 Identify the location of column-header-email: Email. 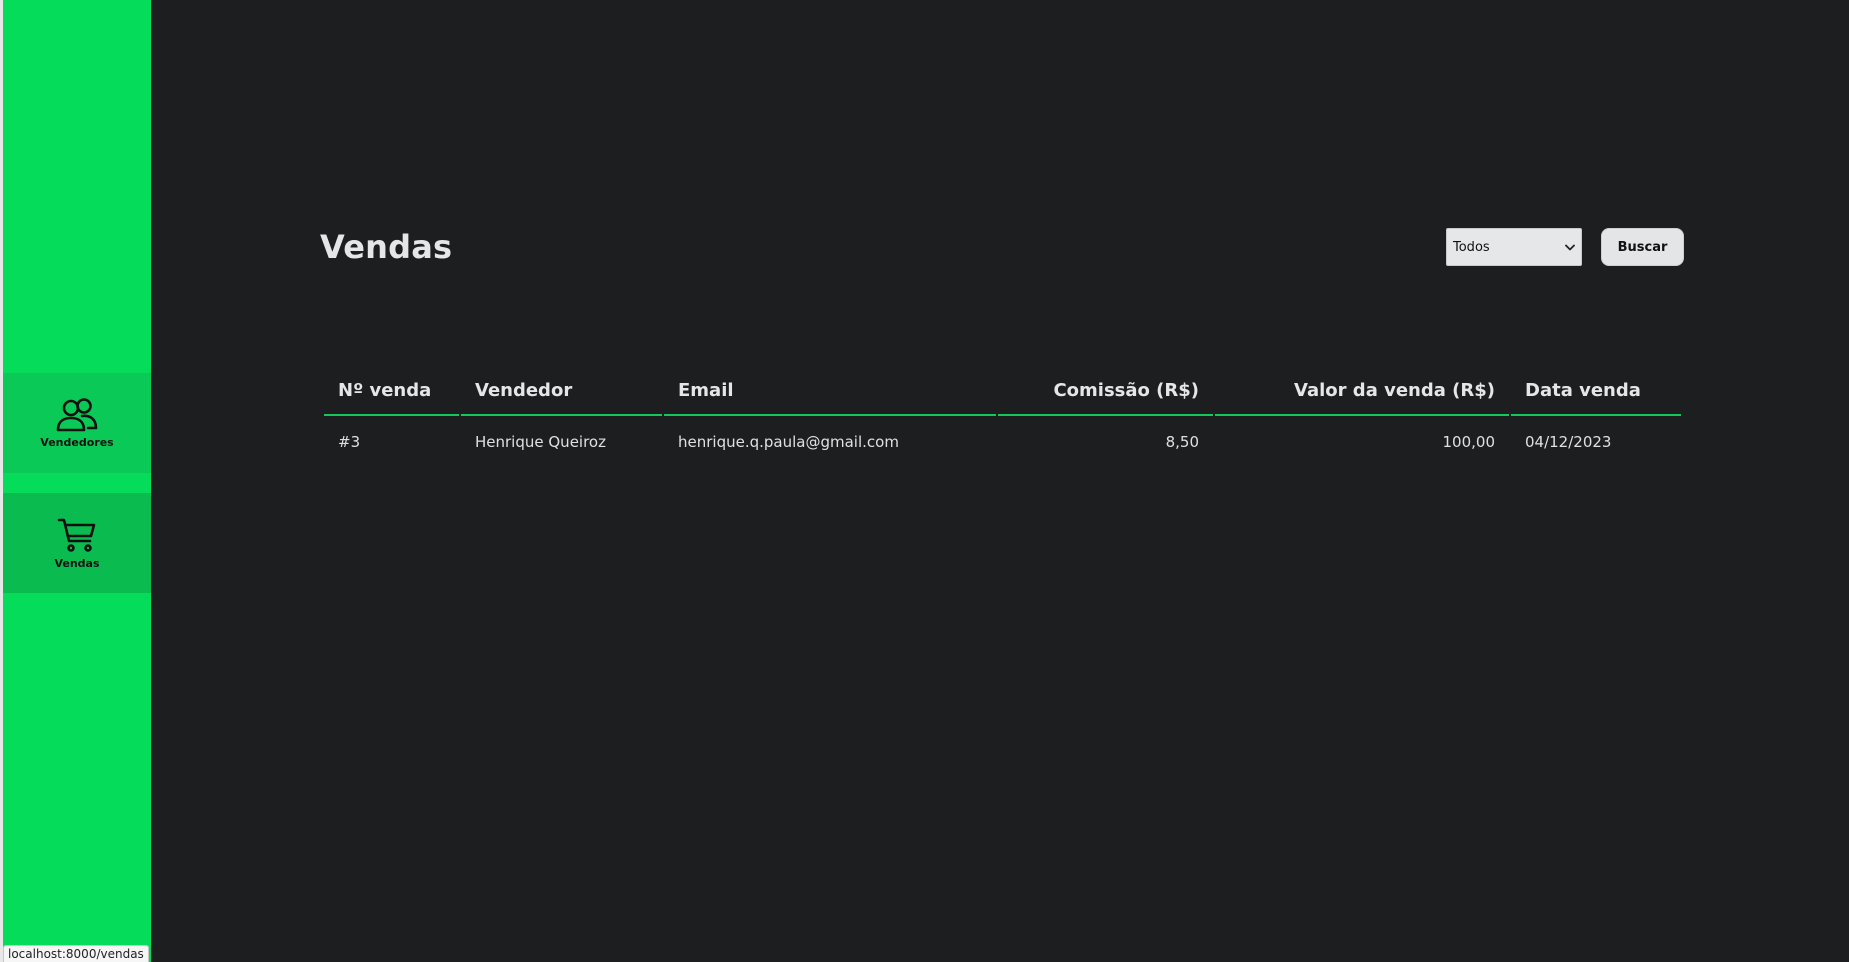
(830, 391).